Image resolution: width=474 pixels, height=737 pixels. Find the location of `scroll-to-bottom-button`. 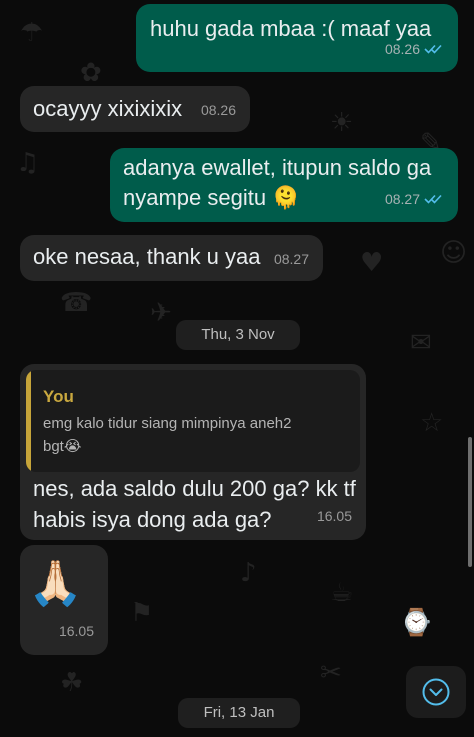

scroll-to-bottom-button is located at coordinates (436, 692).